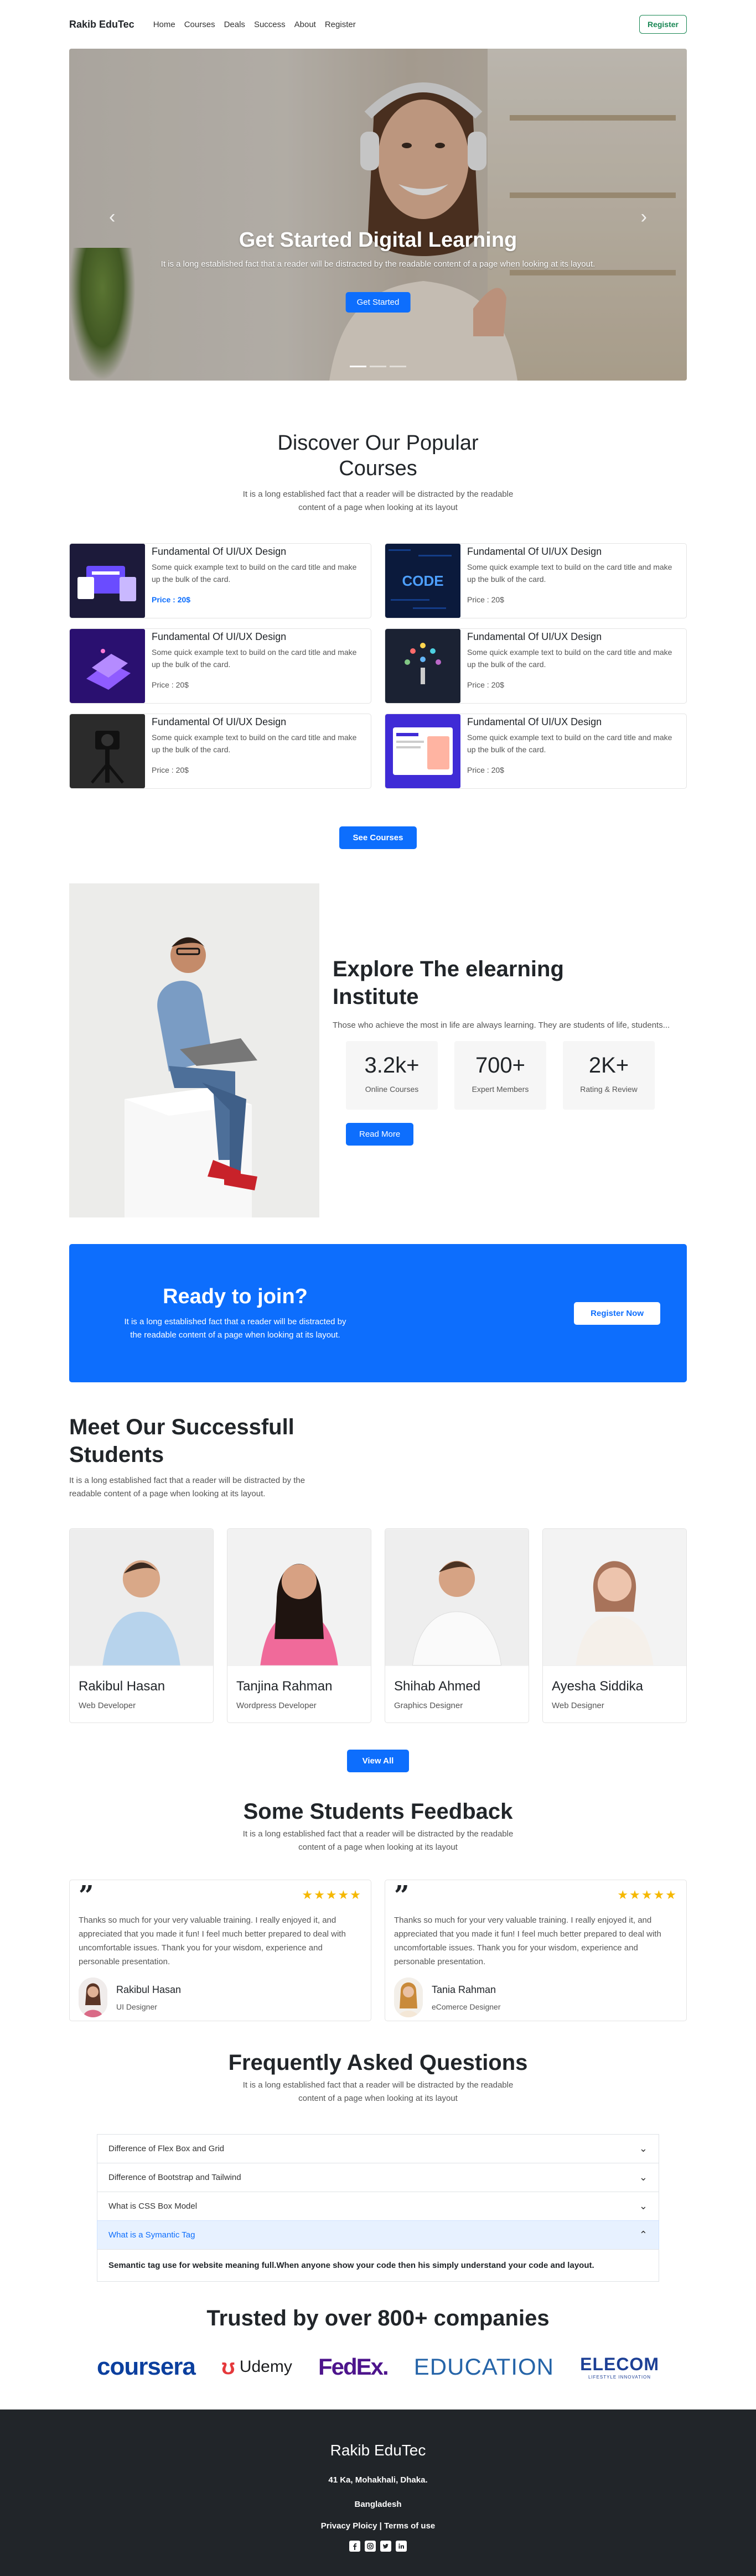 The height and width of the screenshot is (2576, 756). Describe the element at coordinates (378, 2493) in the screenshot. I see `footer-address: 41 Ka, Mohakhali, Dhaka. Bangladesh` at that location.